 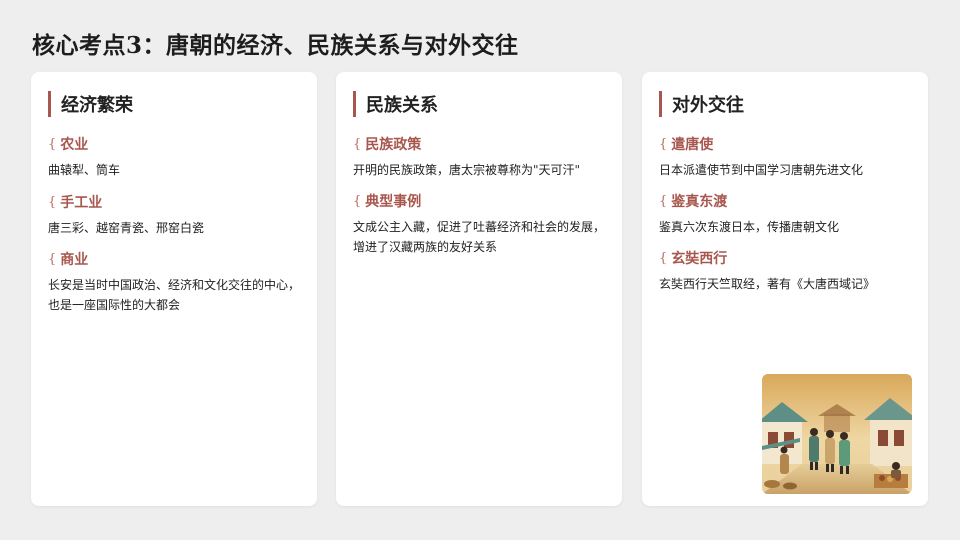 I want to click on section-text: 日本派遣使节到中国学习唐朝先进文化, so click(x=761, y=170).